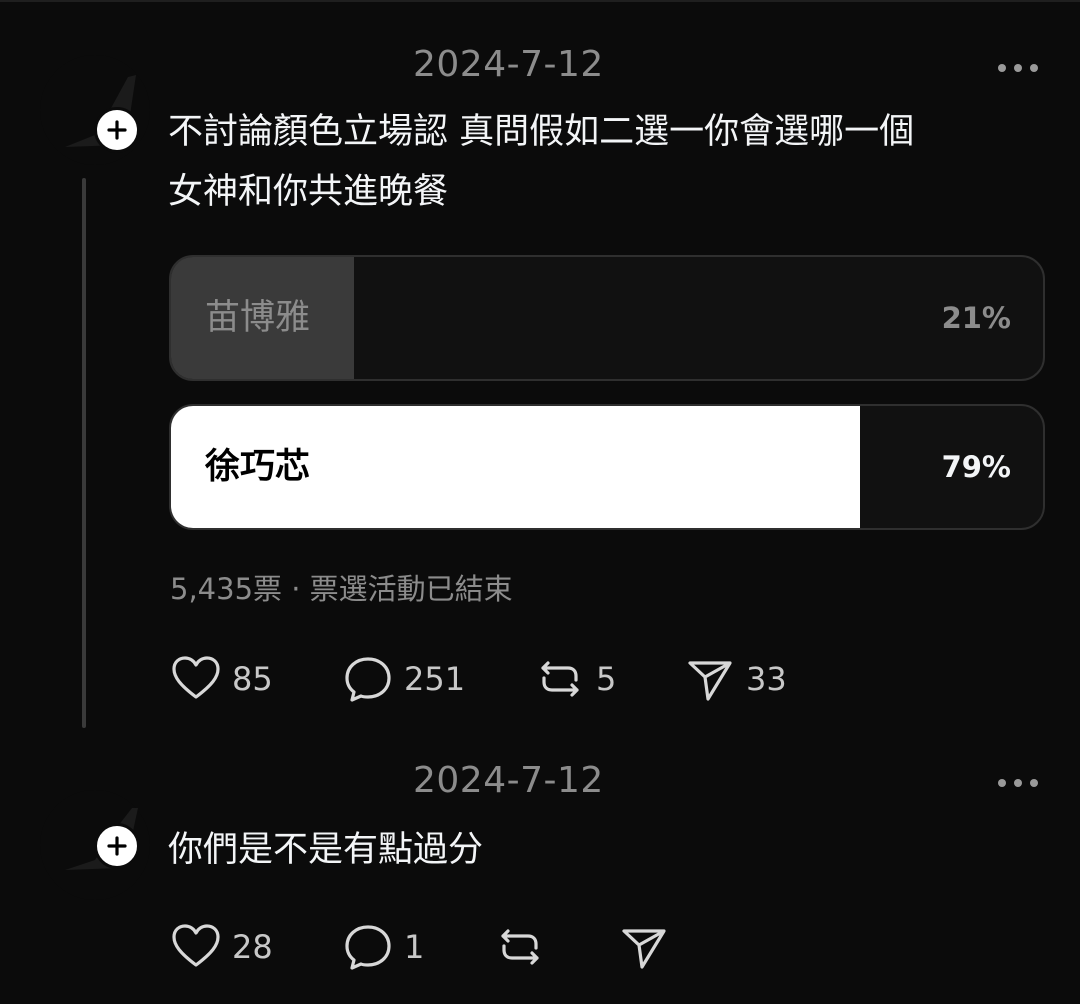 The height and width of the screenshot is (1004, 1080). I want to click on share-button, so click(644, 947).